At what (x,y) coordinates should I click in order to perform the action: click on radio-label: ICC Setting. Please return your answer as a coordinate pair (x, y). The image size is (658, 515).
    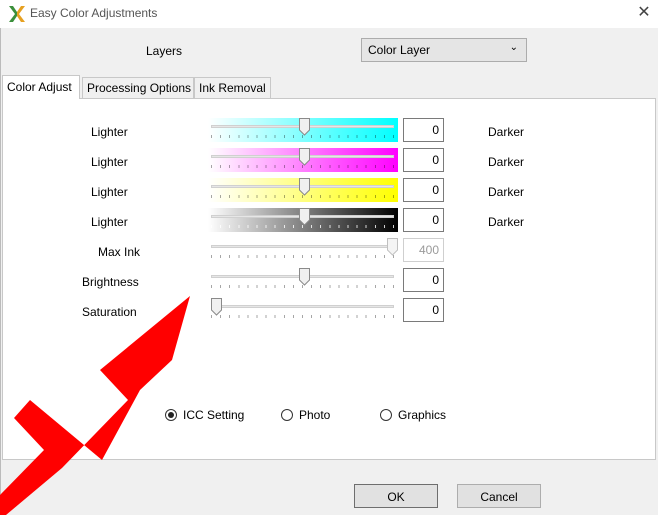
    Looking at the image, I should click on (214, 415).